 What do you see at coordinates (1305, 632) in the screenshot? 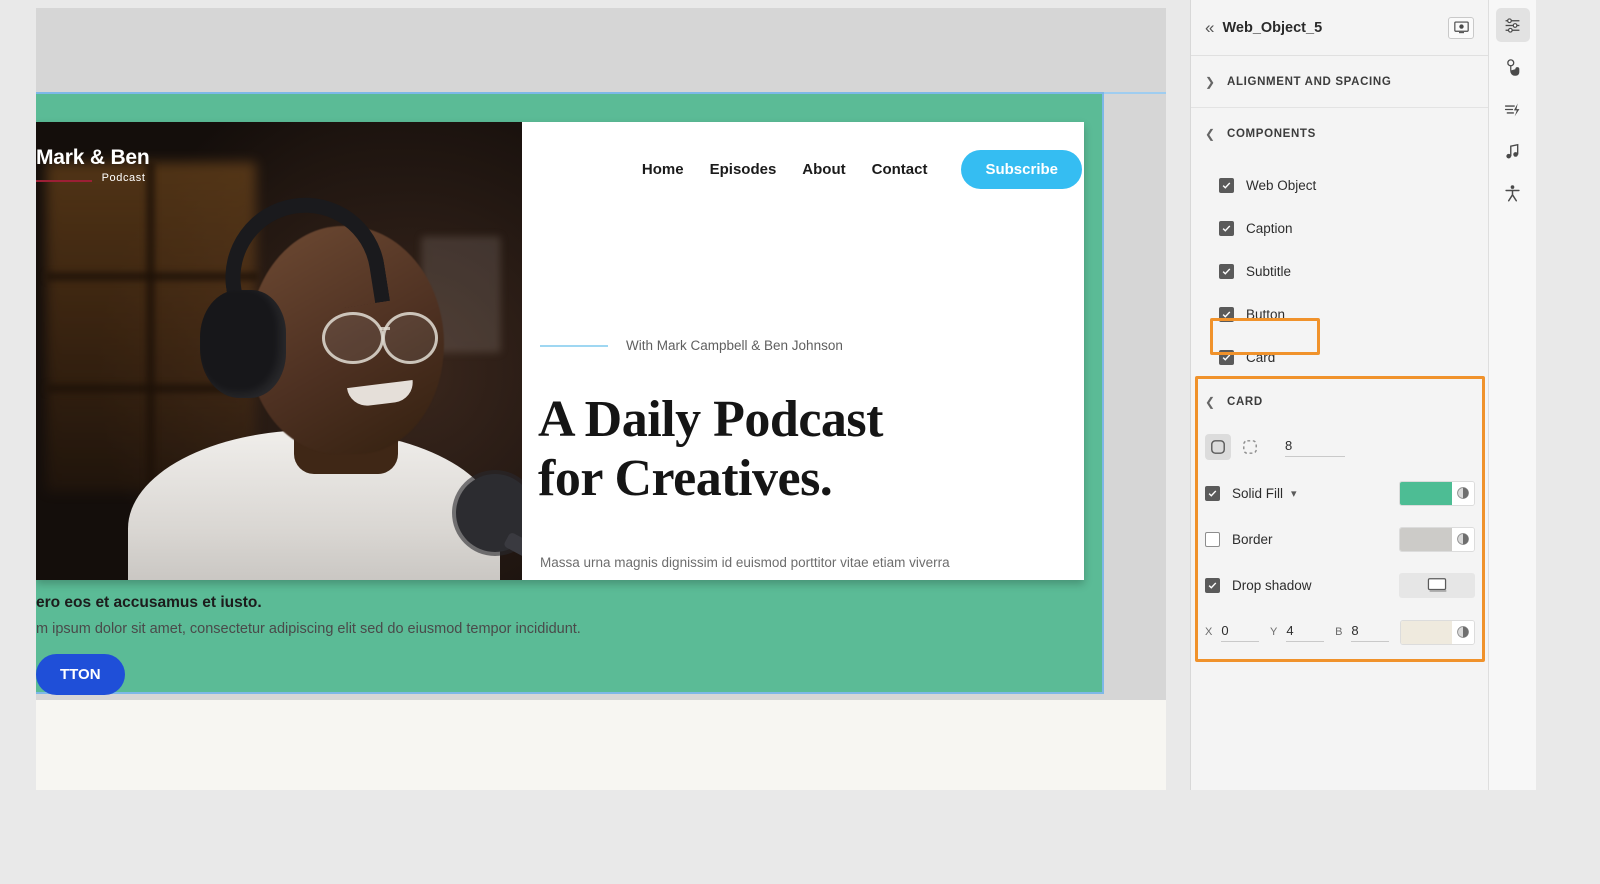
I see `shadow-offset-y-input: 4` at bounding box center [1305, 632].